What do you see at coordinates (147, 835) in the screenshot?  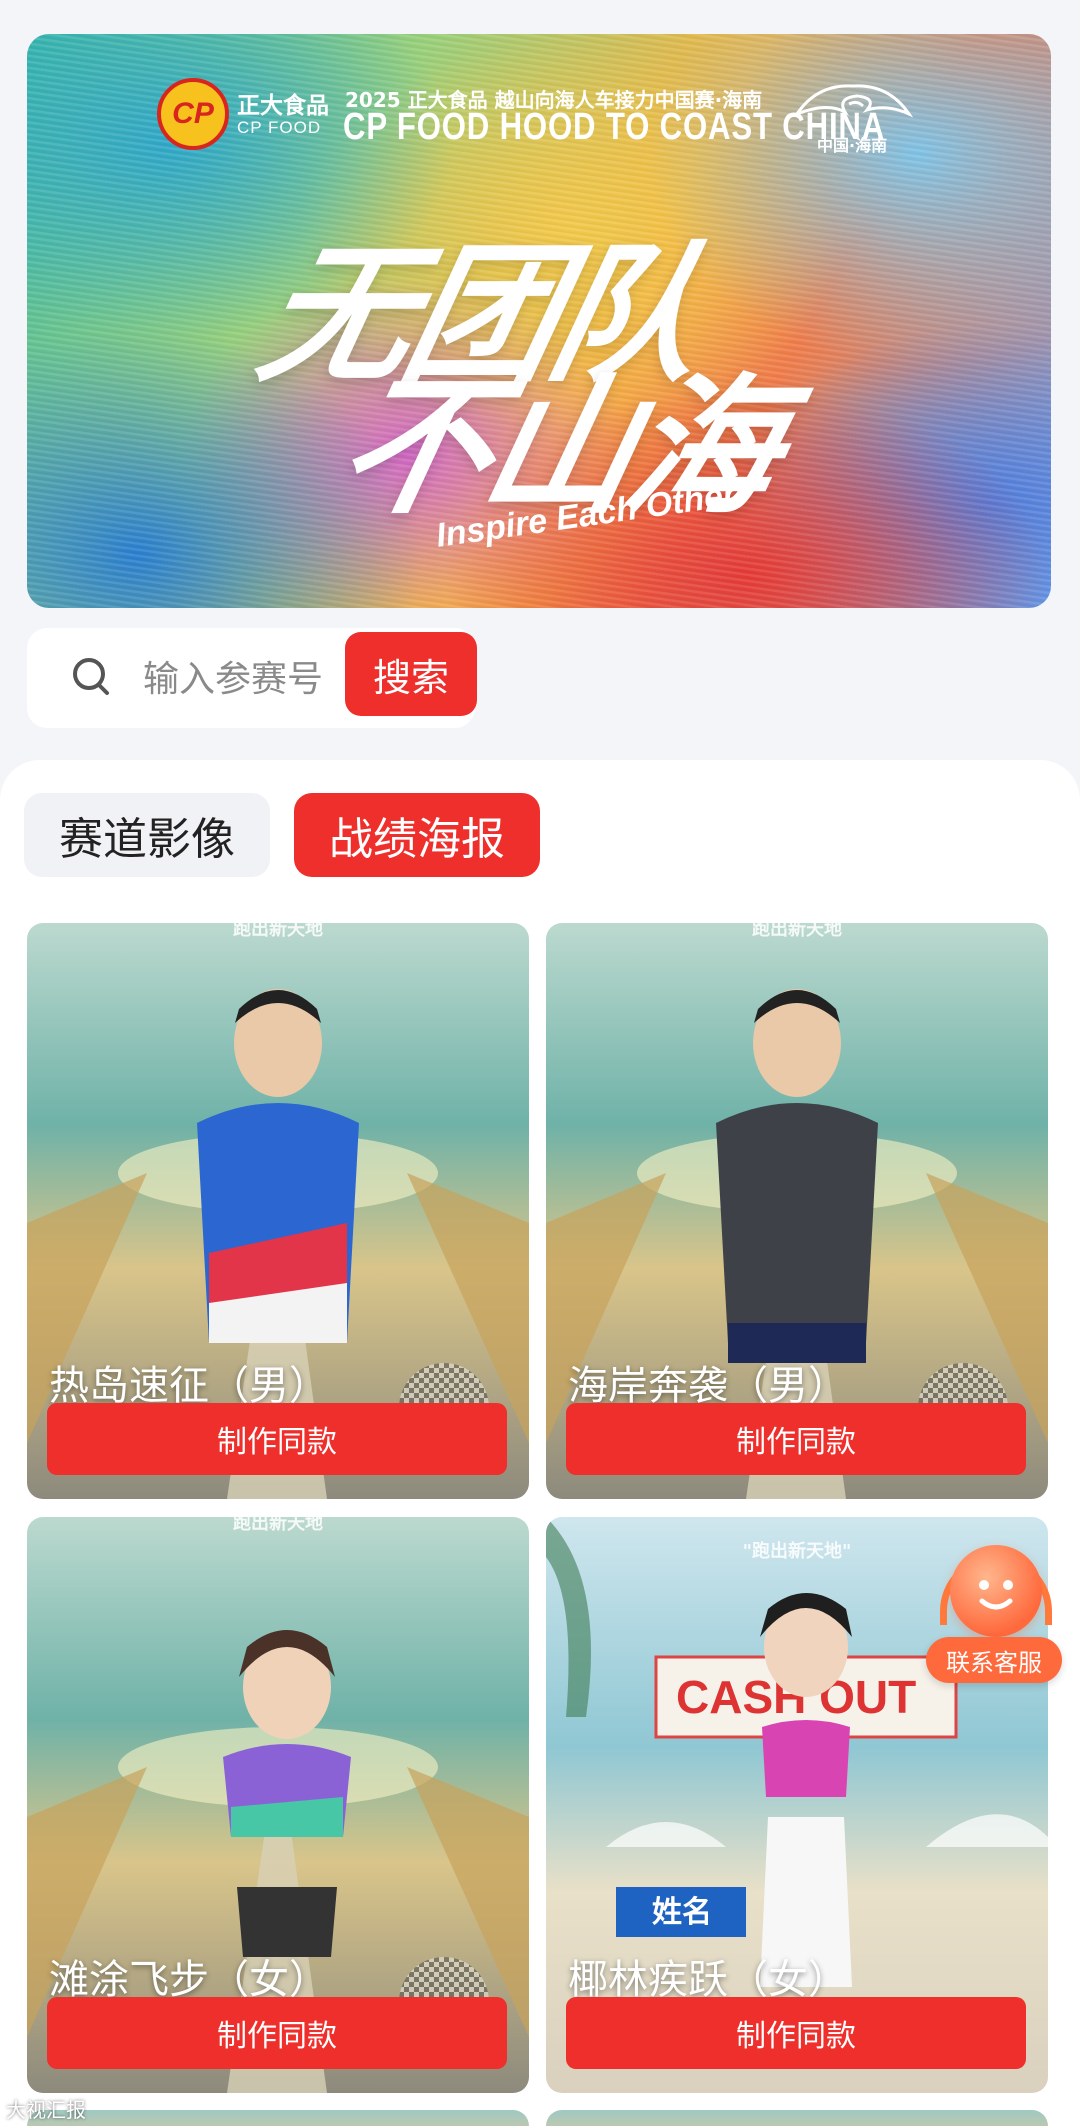 I see `tab-track-video: 赛道影像` at bounding box center [147, 835].